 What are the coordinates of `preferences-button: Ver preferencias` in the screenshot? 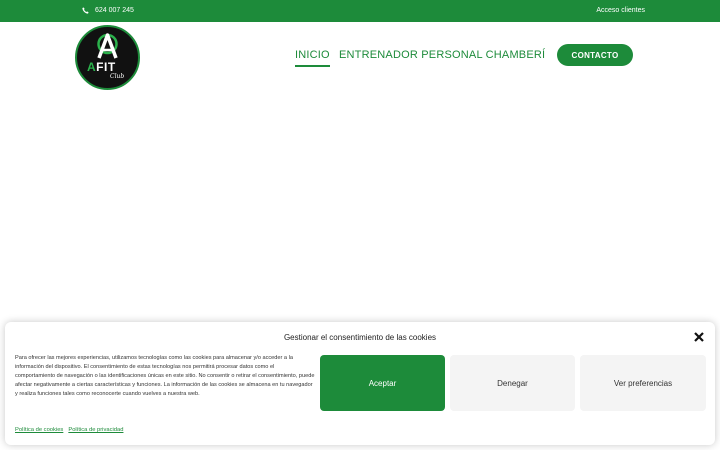 It's located at (643, 383).